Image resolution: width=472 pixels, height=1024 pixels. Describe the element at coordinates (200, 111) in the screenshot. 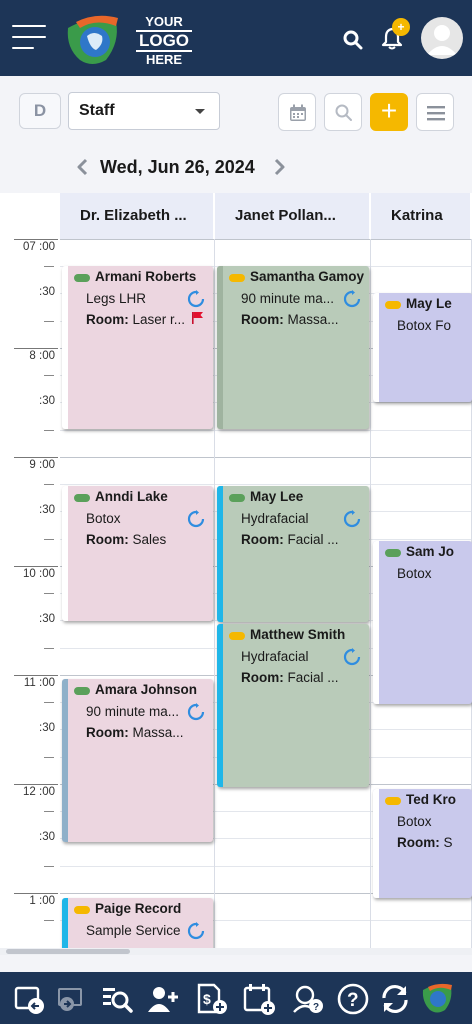

I see `chevron-down-icon` at that location.